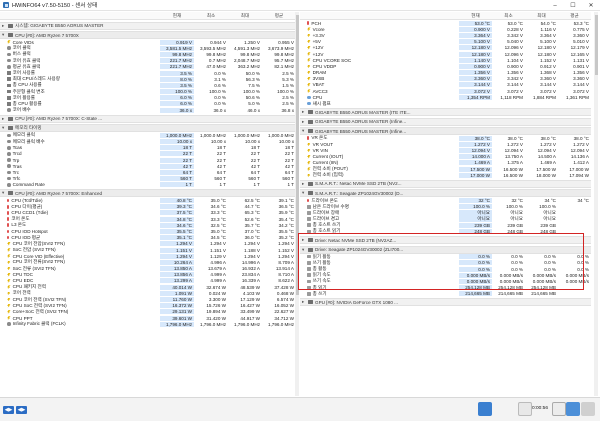  What do you see at coordinates (596, 204) in the screenshot?
I see `right-scrollbar` at bounding box center [596, 204].